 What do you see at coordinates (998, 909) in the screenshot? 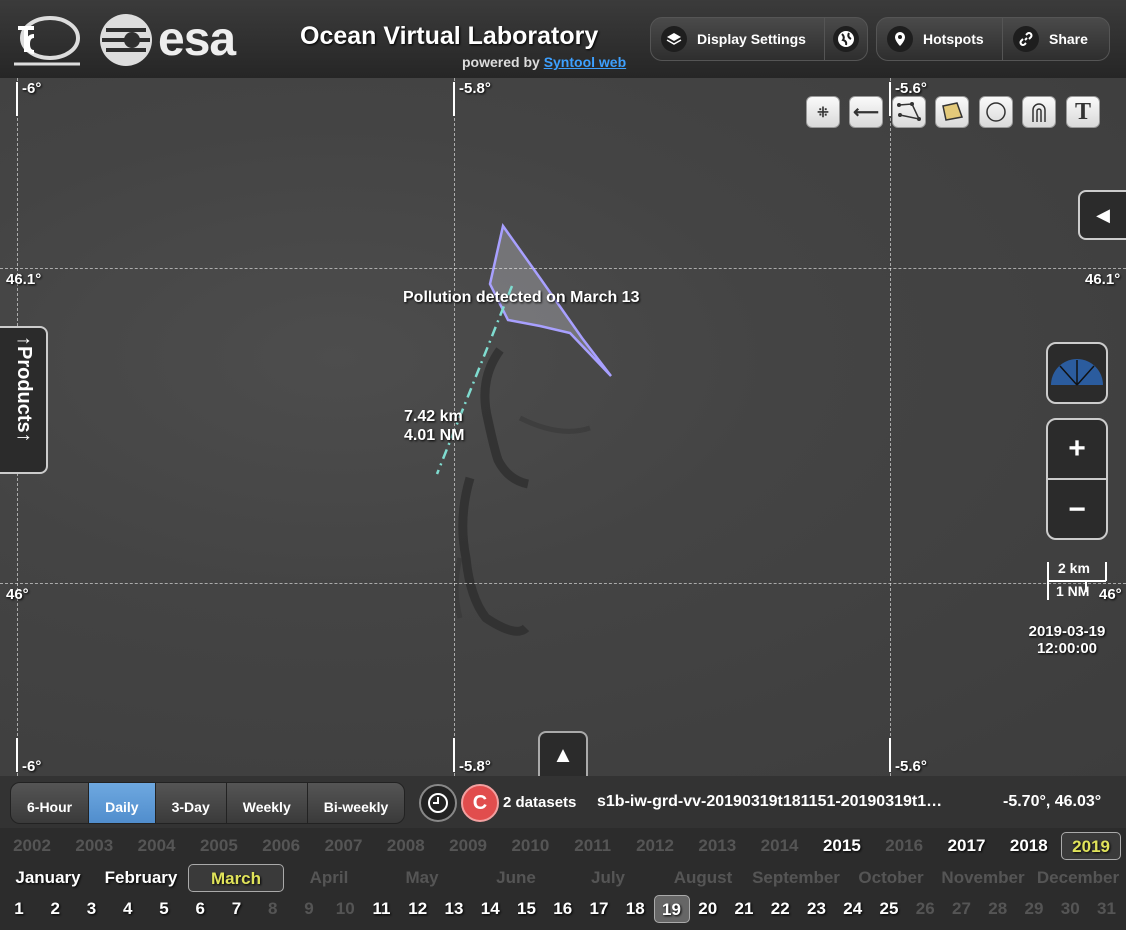
I see `day-28: 28` at bounding box center [998, 909].